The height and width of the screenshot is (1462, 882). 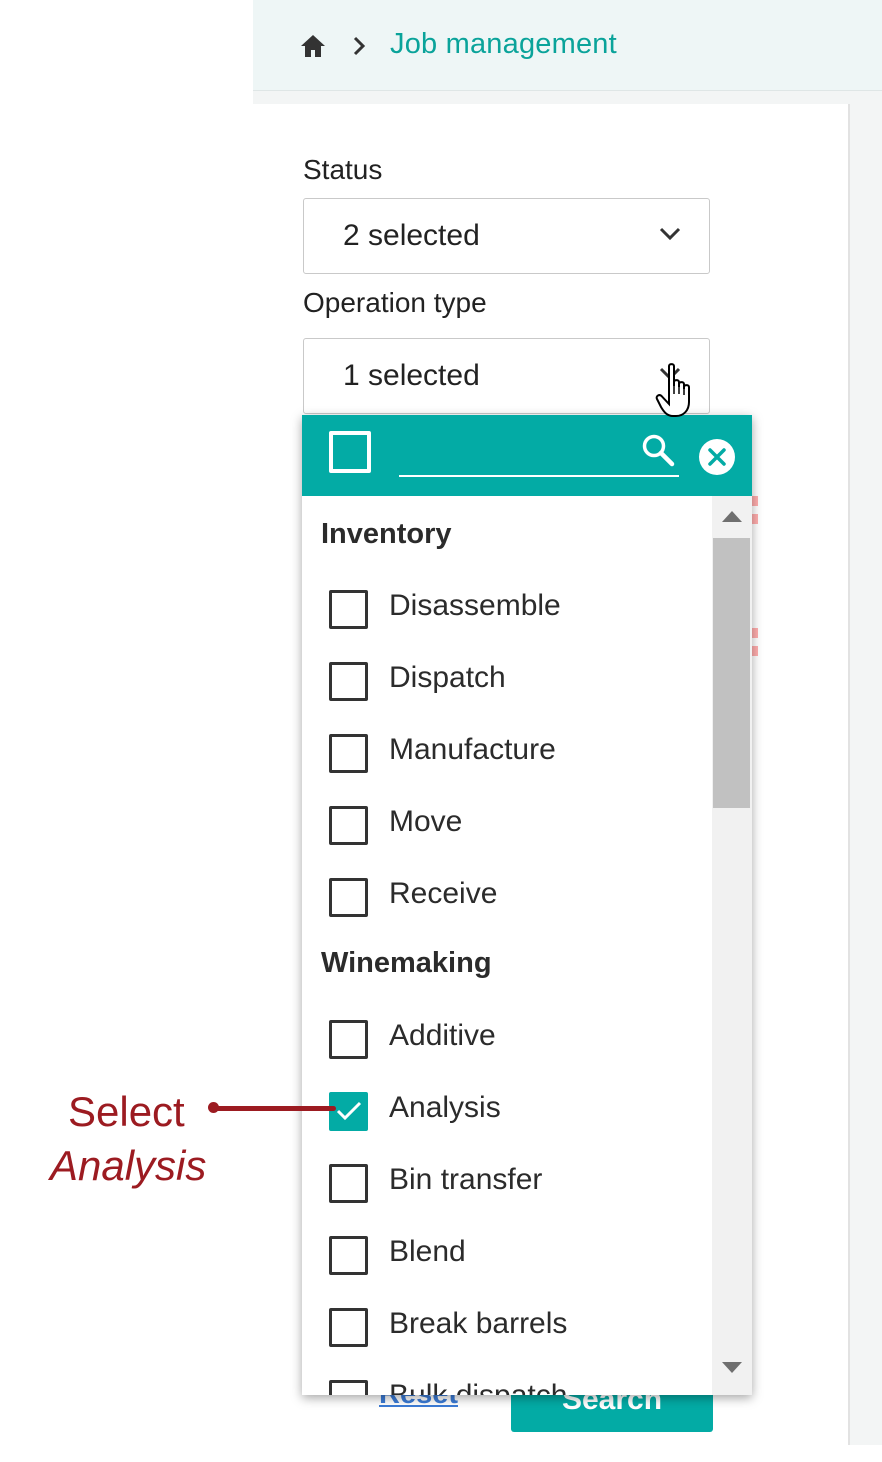 I want to click on option-manufacture: Manufacture, so click(x=507, y=756).